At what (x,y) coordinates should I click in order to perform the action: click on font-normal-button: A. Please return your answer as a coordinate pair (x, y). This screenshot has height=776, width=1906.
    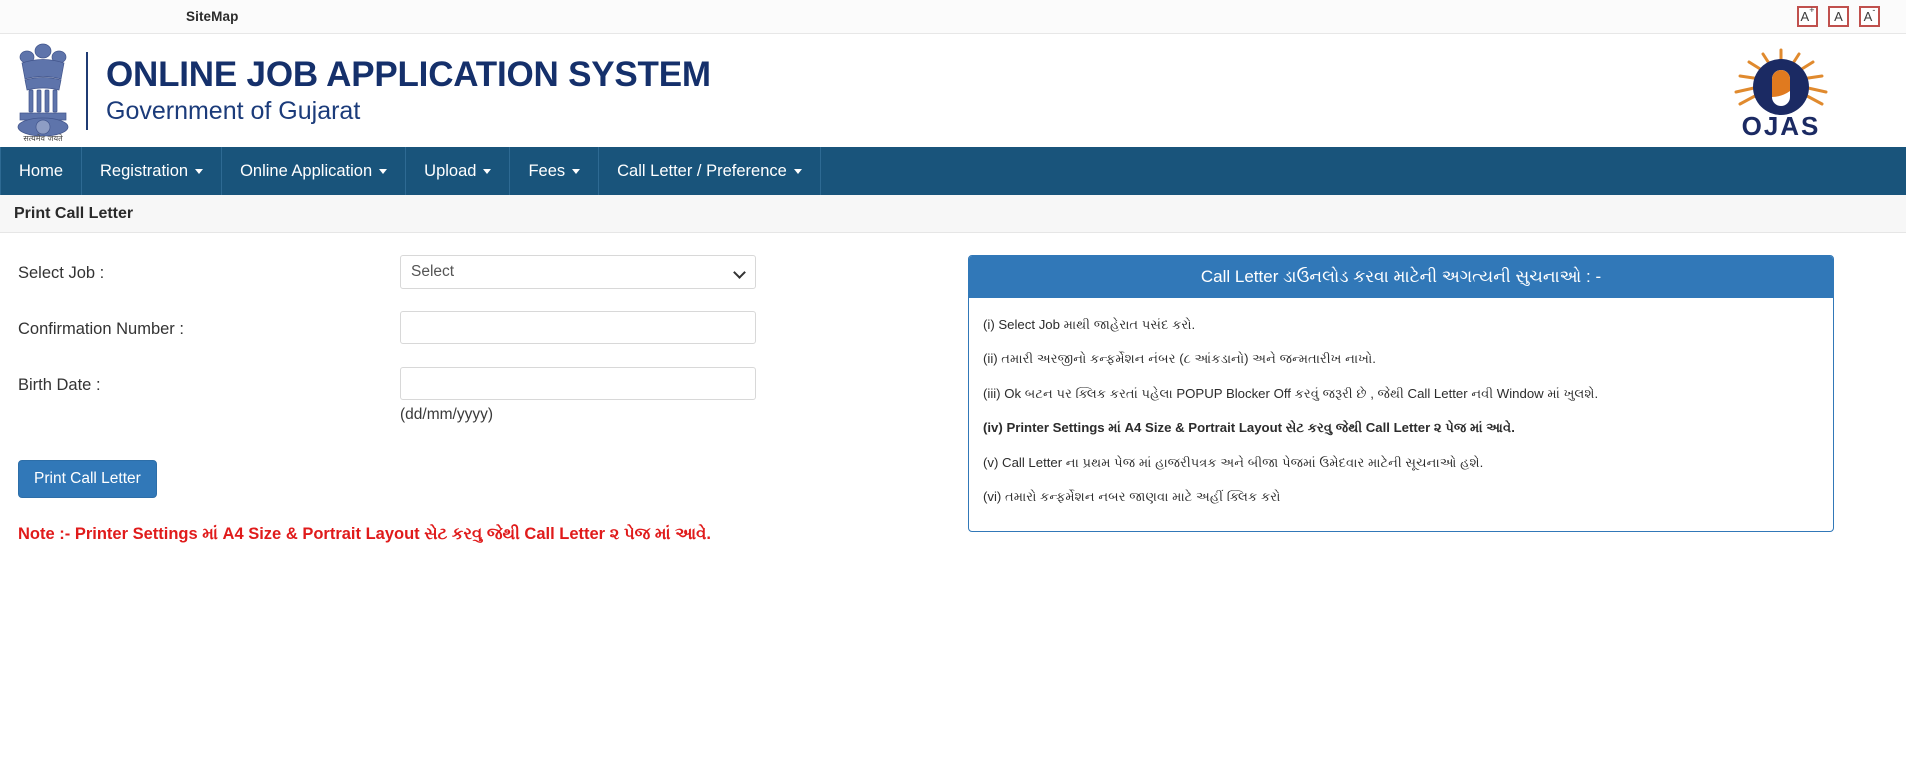
    Looking at the image, I should click on (1838, 16).